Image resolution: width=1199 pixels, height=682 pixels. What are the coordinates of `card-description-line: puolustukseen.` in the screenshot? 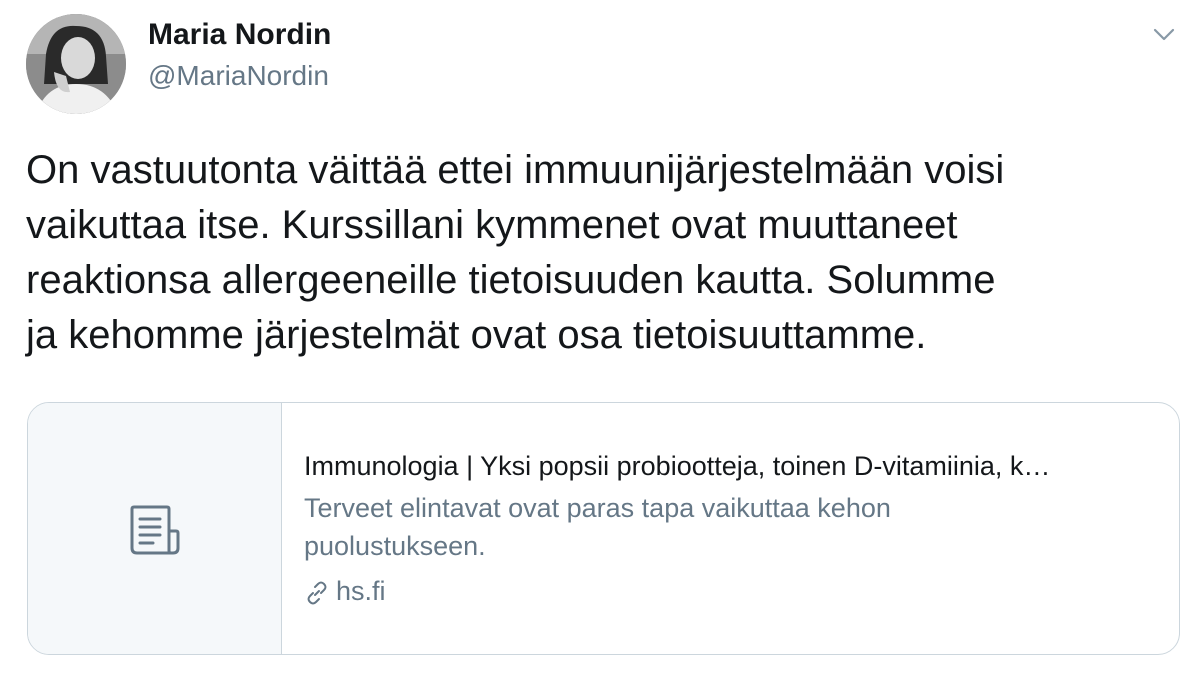 It's located at (395, 546).